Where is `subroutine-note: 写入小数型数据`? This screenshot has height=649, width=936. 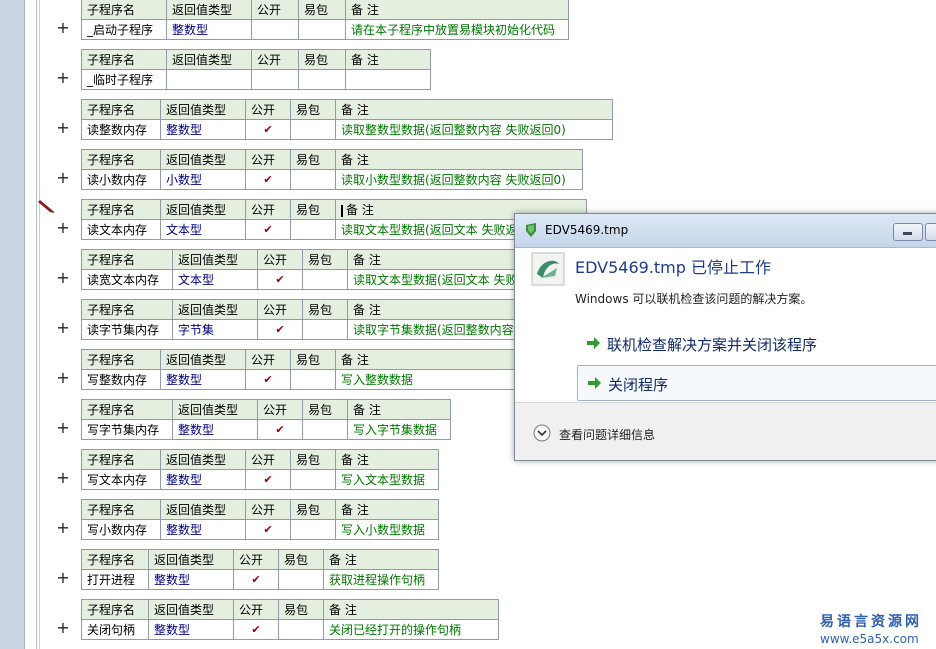 subroutine-note: 写入小数型数据 is located at coordinates (387, 529).